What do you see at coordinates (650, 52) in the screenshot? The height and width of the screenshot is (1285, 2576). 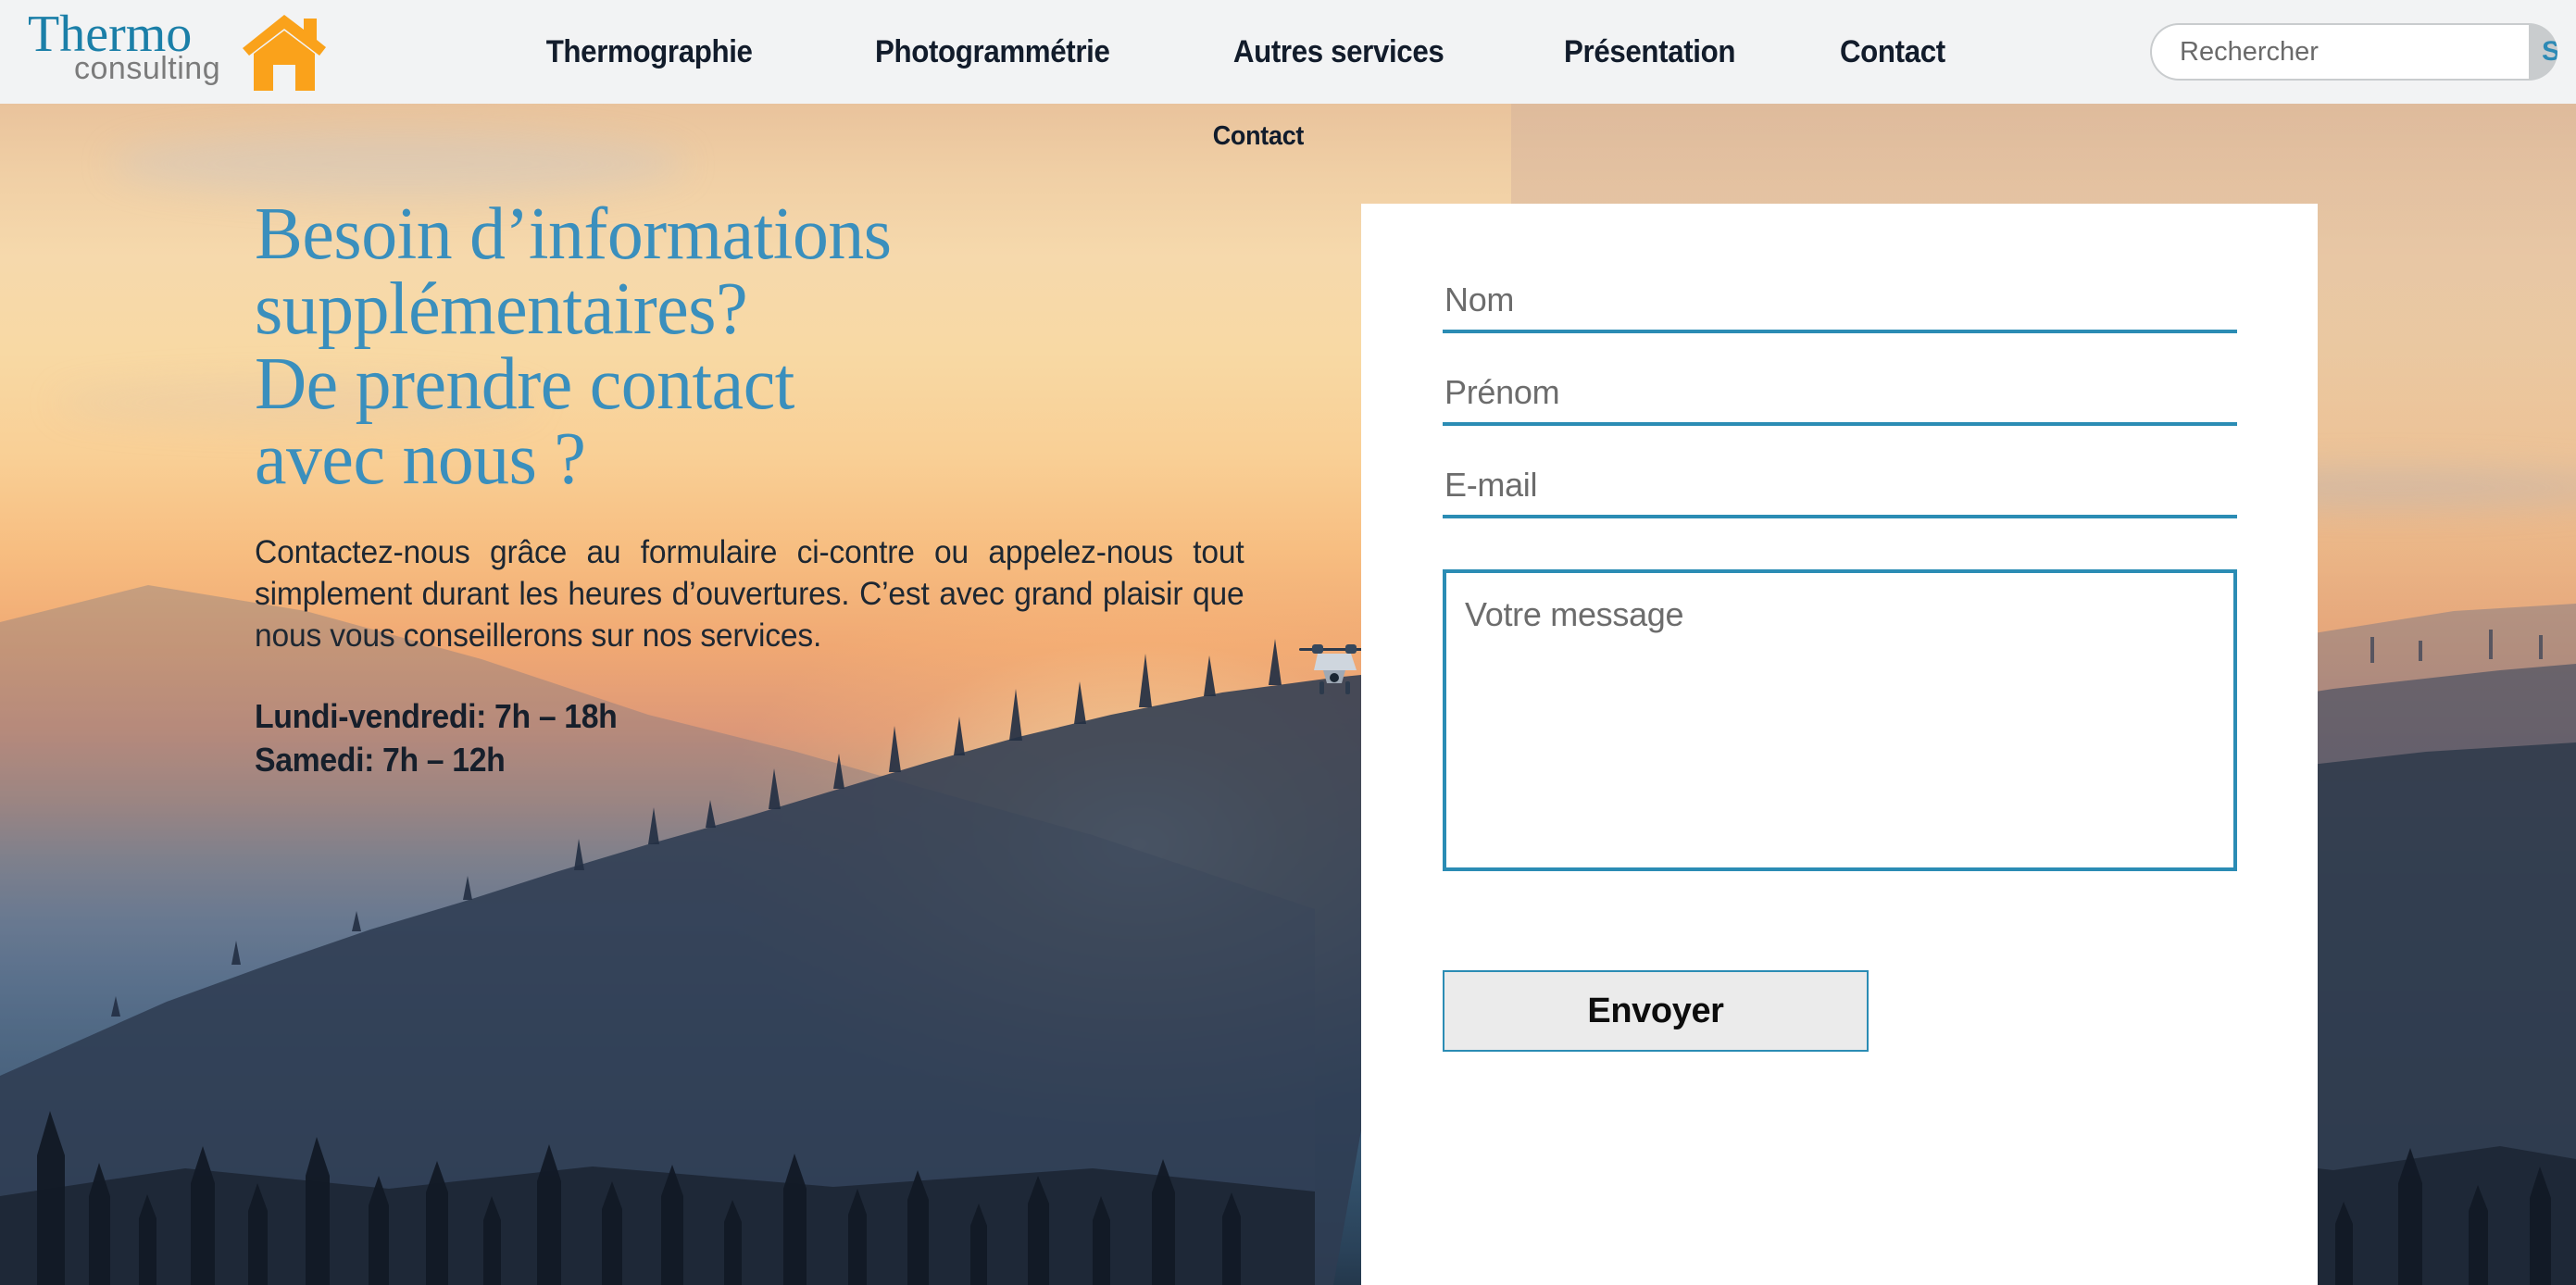 I see `nav-item-thermographie: Thermographie` at bounding box center [650, 52].